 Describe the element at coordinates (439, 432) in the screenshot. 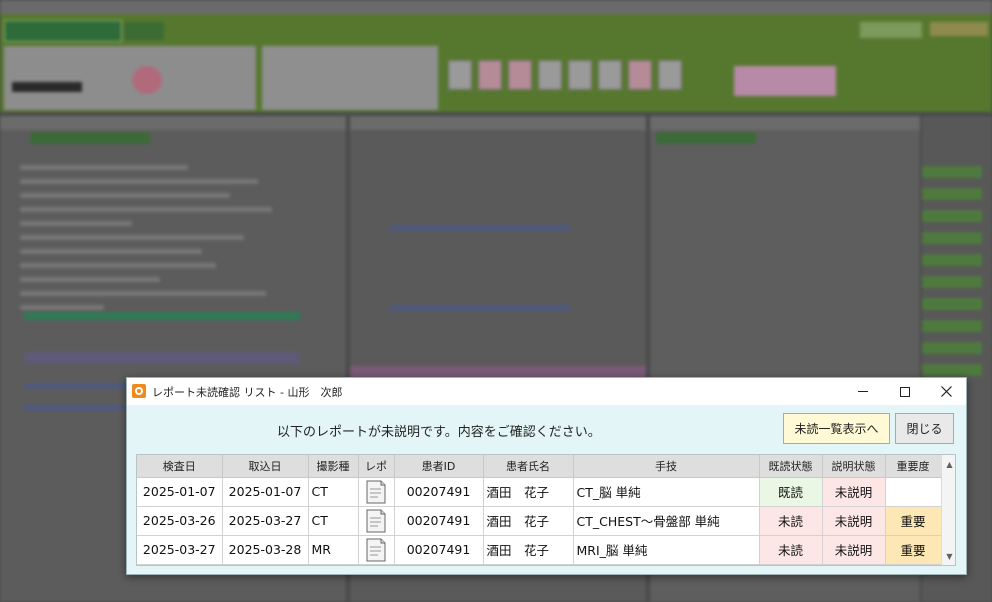

I see `dialog-message: 以下のレポートが未説明です。内容をご確認ください。` at that location.